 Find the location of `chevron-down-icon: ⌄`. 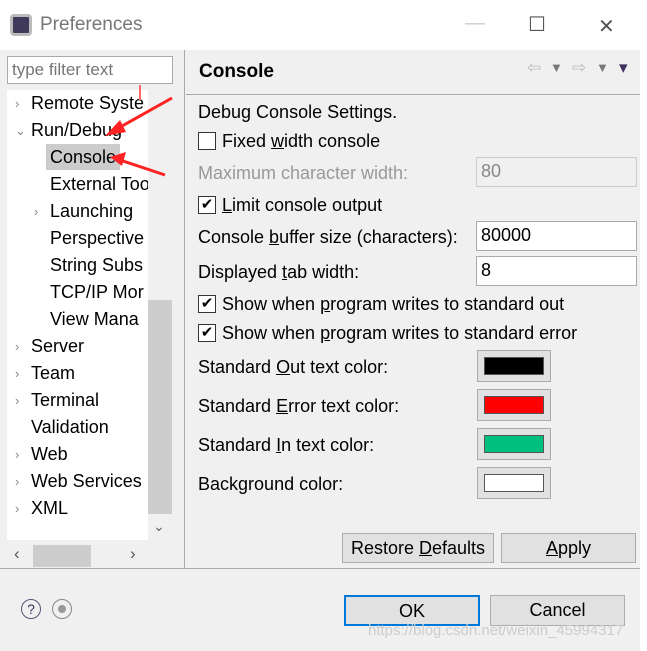

chevron-down-icon: ⌄ is located at coordinates (20, 131).